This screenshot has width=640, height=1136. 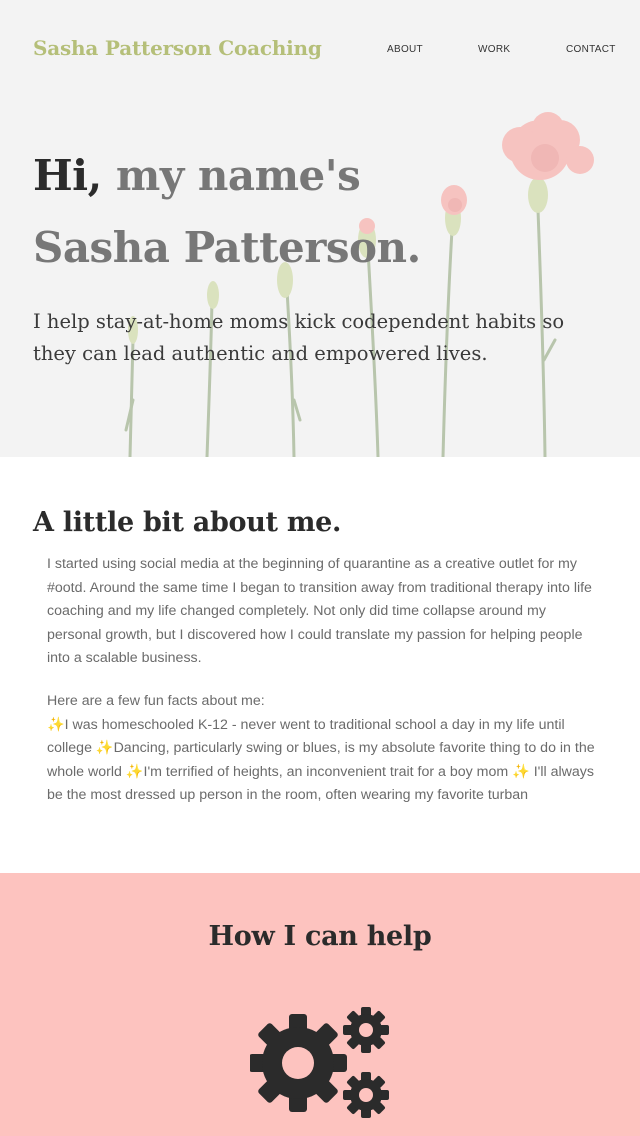 What do you see at coordinates (156, 700) in the screenshot?
I see `fun-facts-intro: Here are a few fun facts about me:` at bounding box center [156, 700].